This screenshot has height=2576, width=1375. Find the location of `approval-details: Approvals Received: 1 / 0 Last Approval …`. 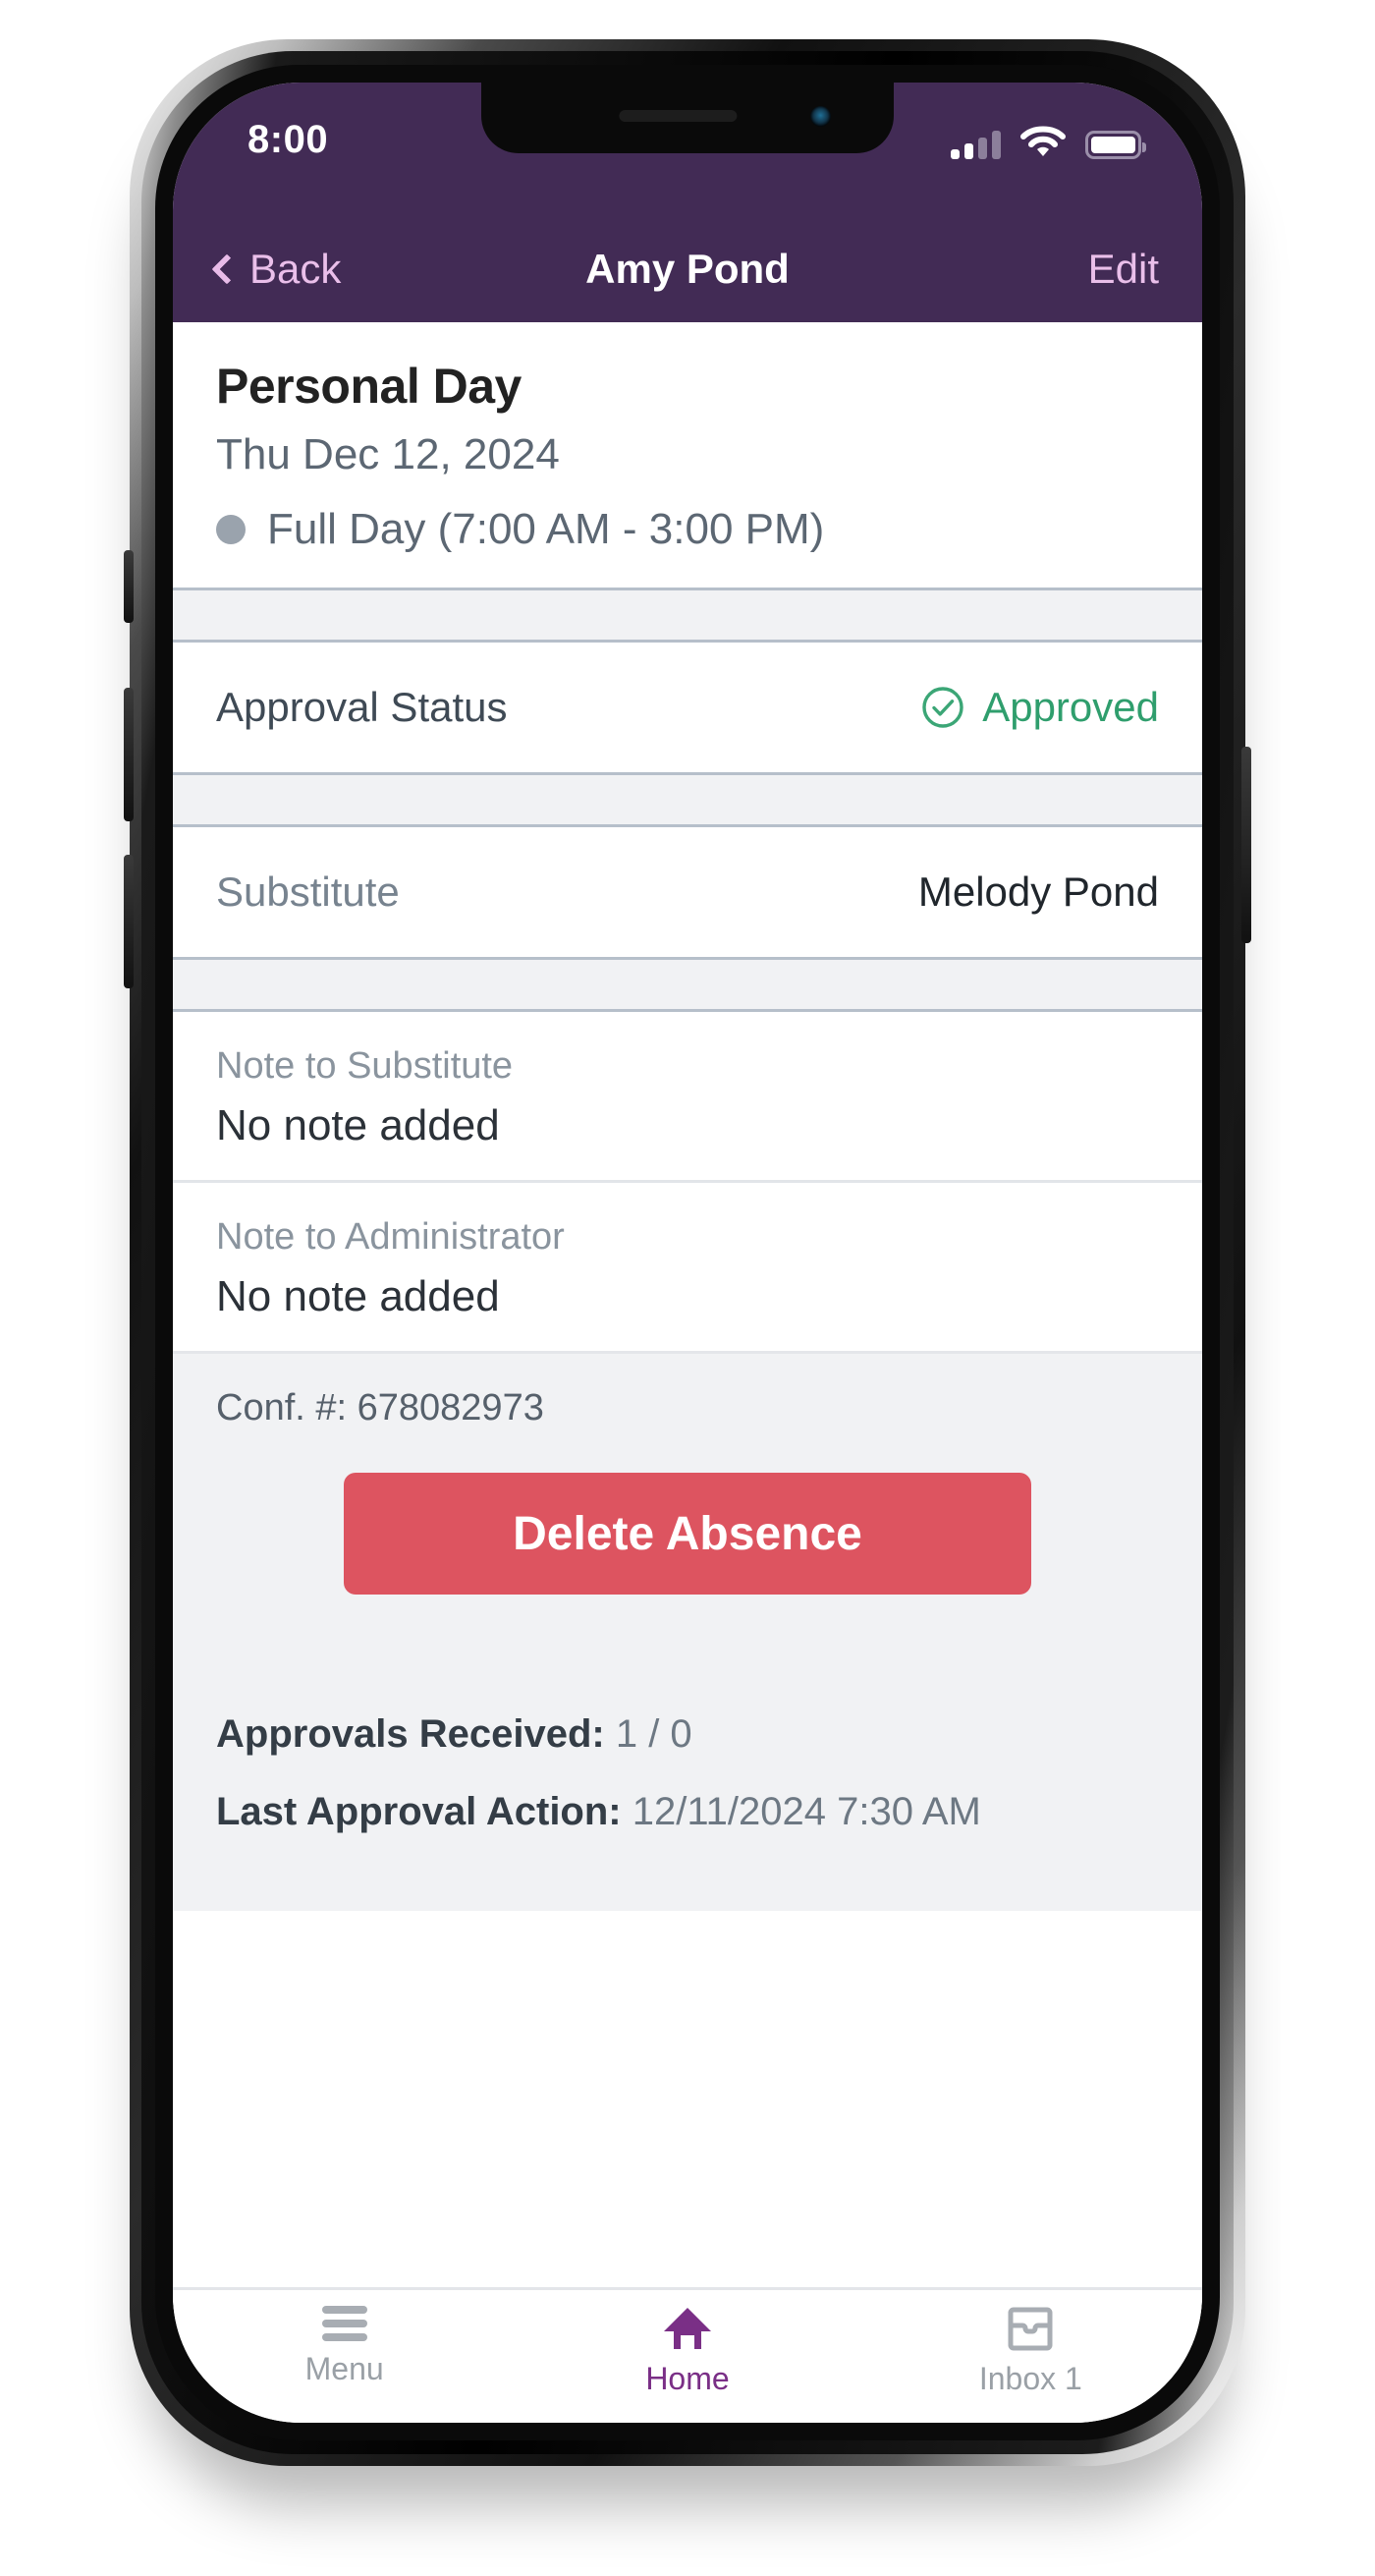

approval-details: Approvals Received: 1 / 0 Last Approval … is located at coordinates (687, 1773).